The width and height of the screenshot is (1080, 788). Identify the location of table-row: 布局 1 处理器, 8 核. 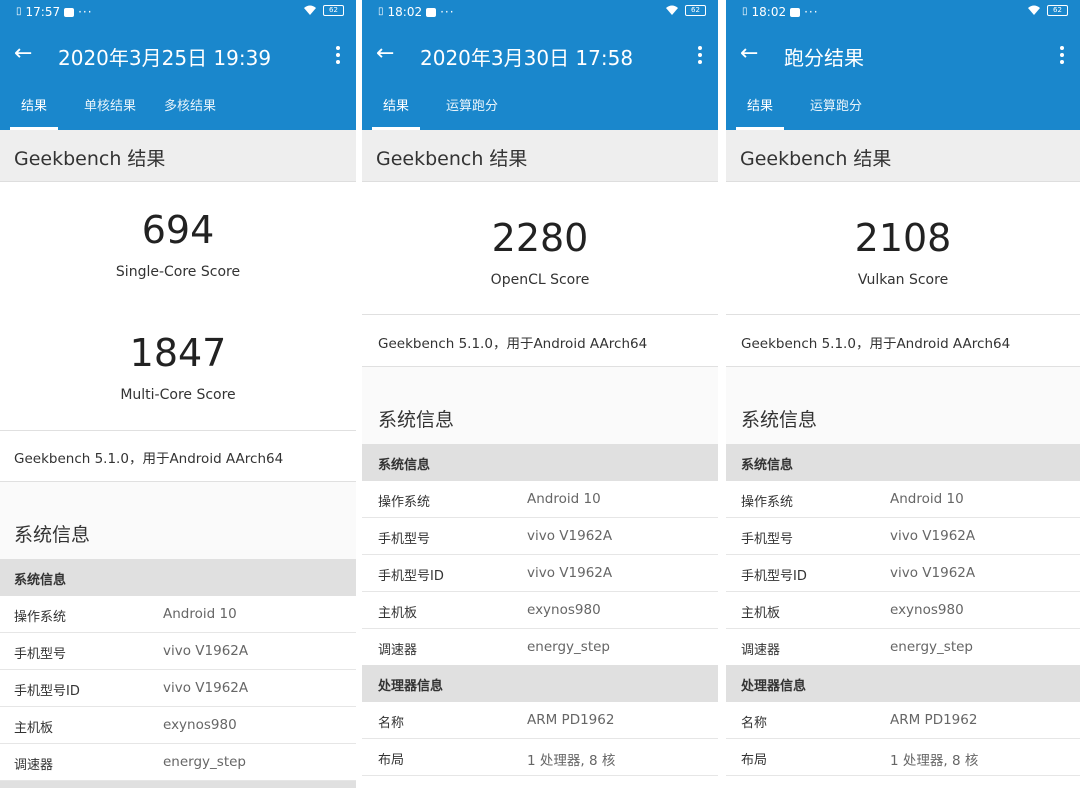
(540, 757).